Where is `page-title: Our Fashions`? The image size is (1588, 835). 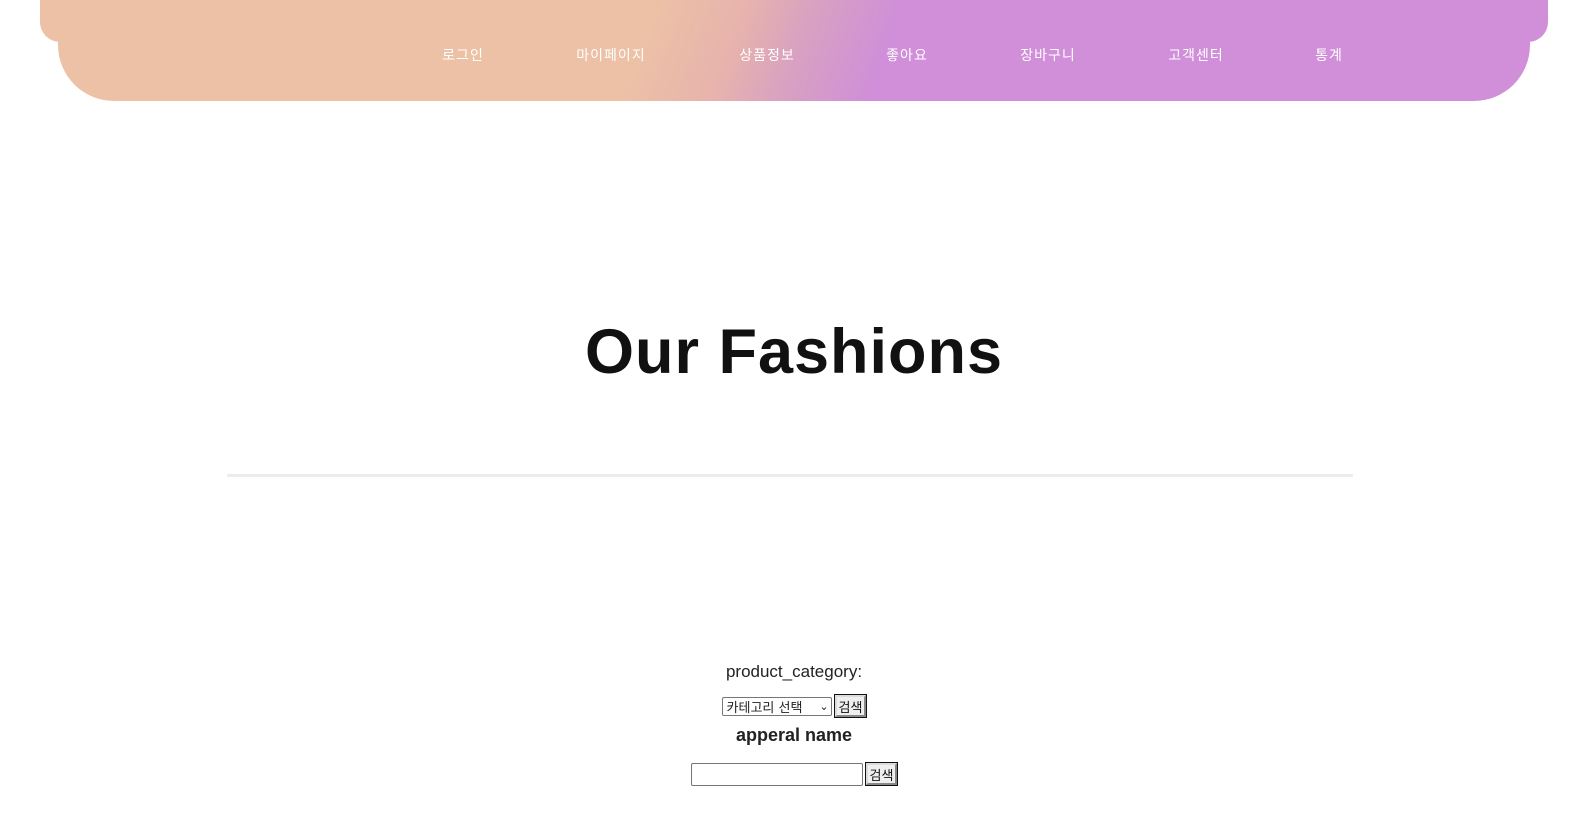 page-title: Our Fashions is located at coordinates (794, 352).